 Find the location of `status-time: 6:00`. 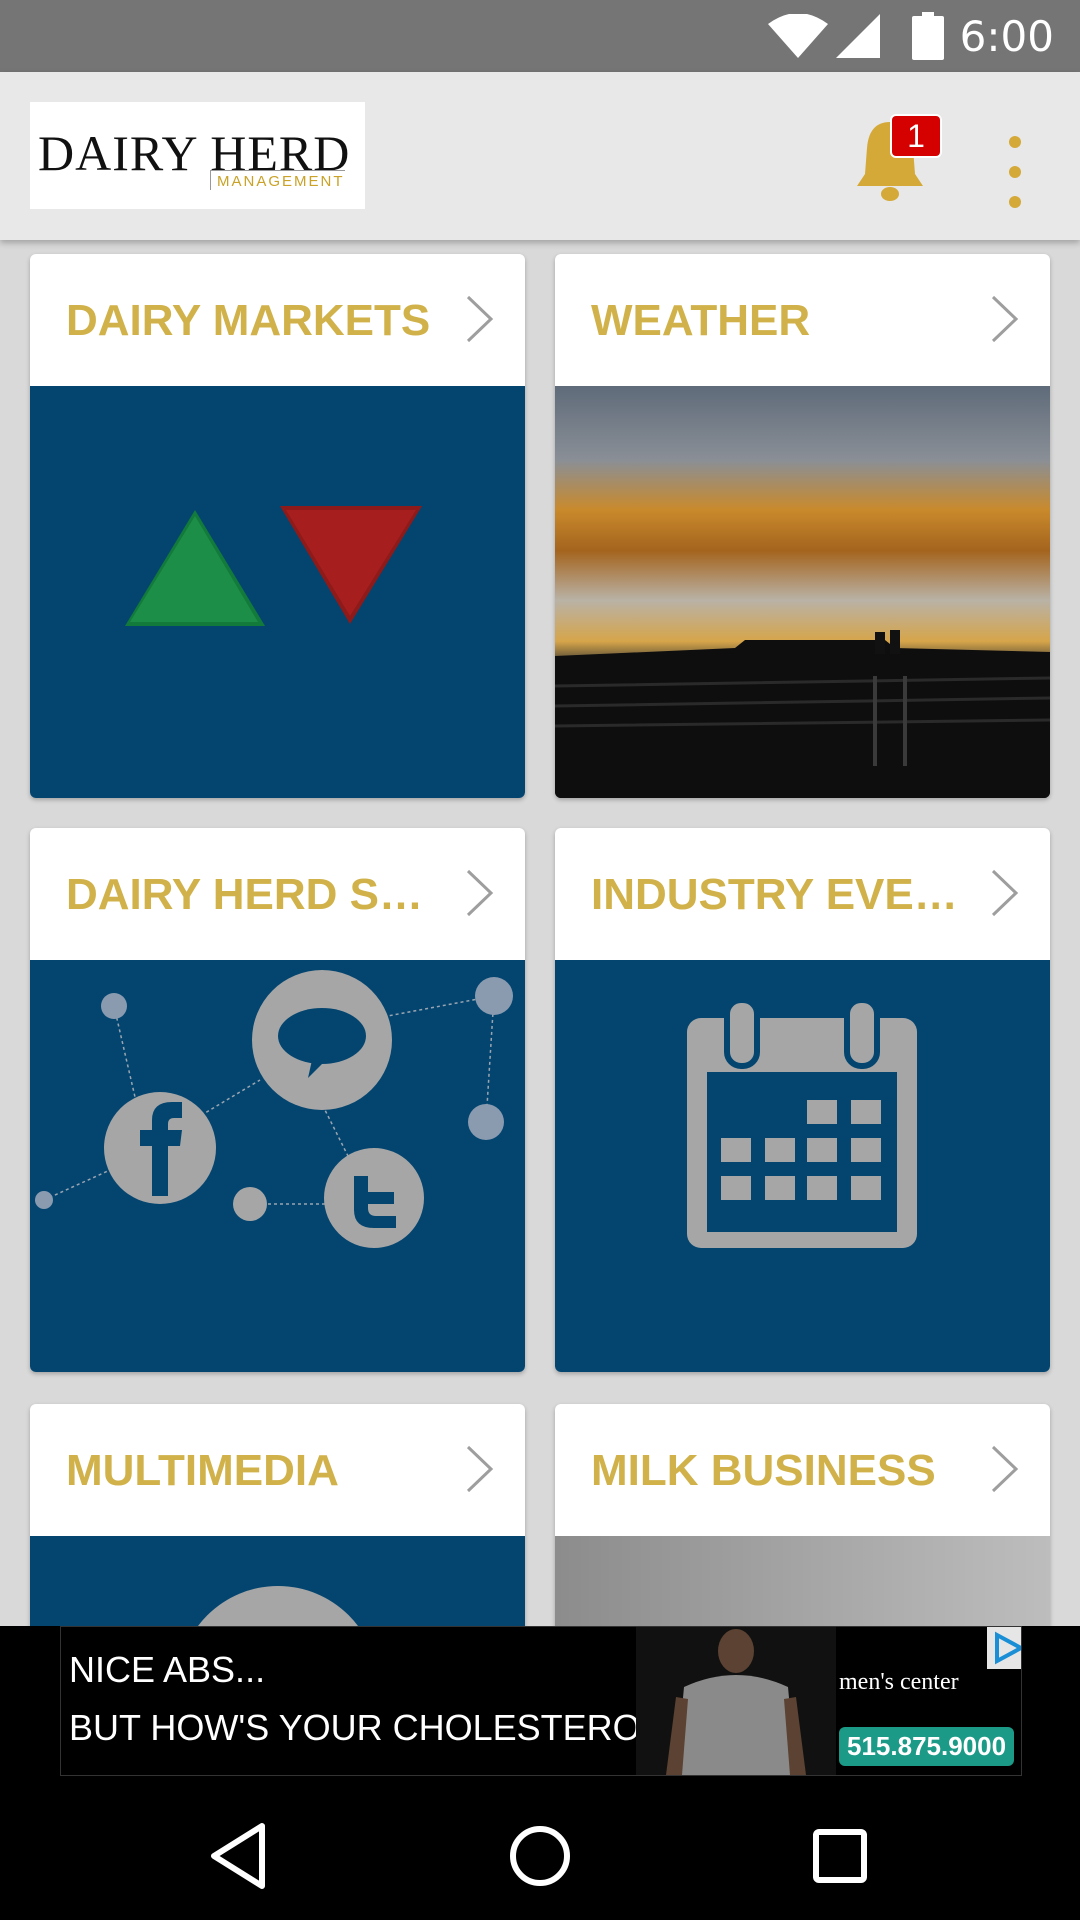

status-time: 6:00 is located at coordinates (1006, 36).